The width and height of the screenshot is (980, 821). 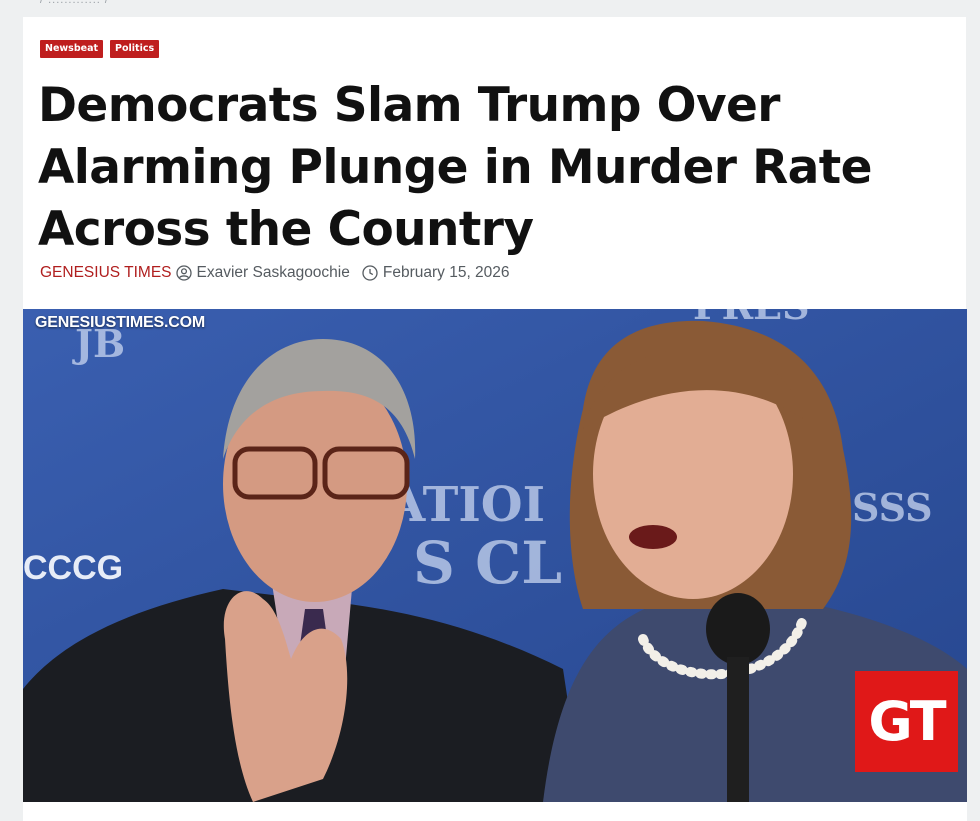 I want to click on backdrop-text: S CL, so click(x=487, y=563).